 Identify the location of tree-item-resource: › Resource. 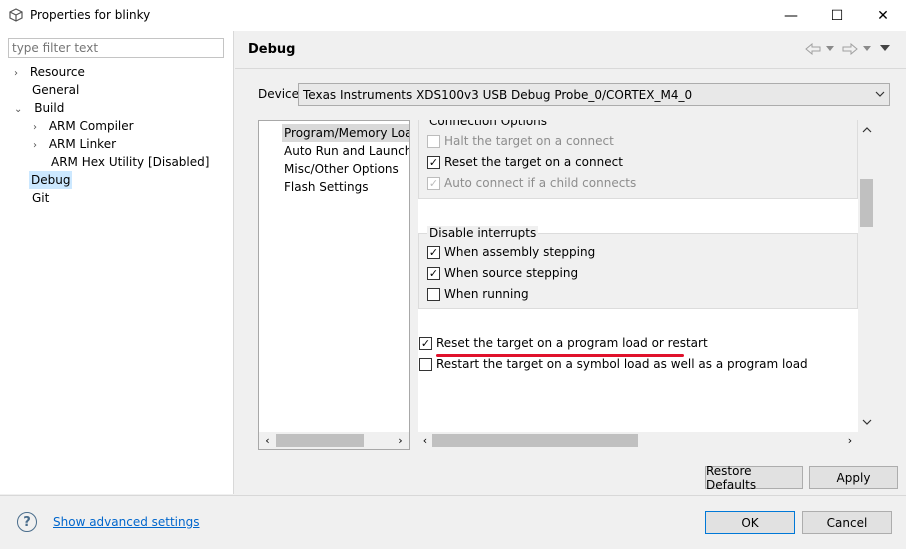
(49, 72).